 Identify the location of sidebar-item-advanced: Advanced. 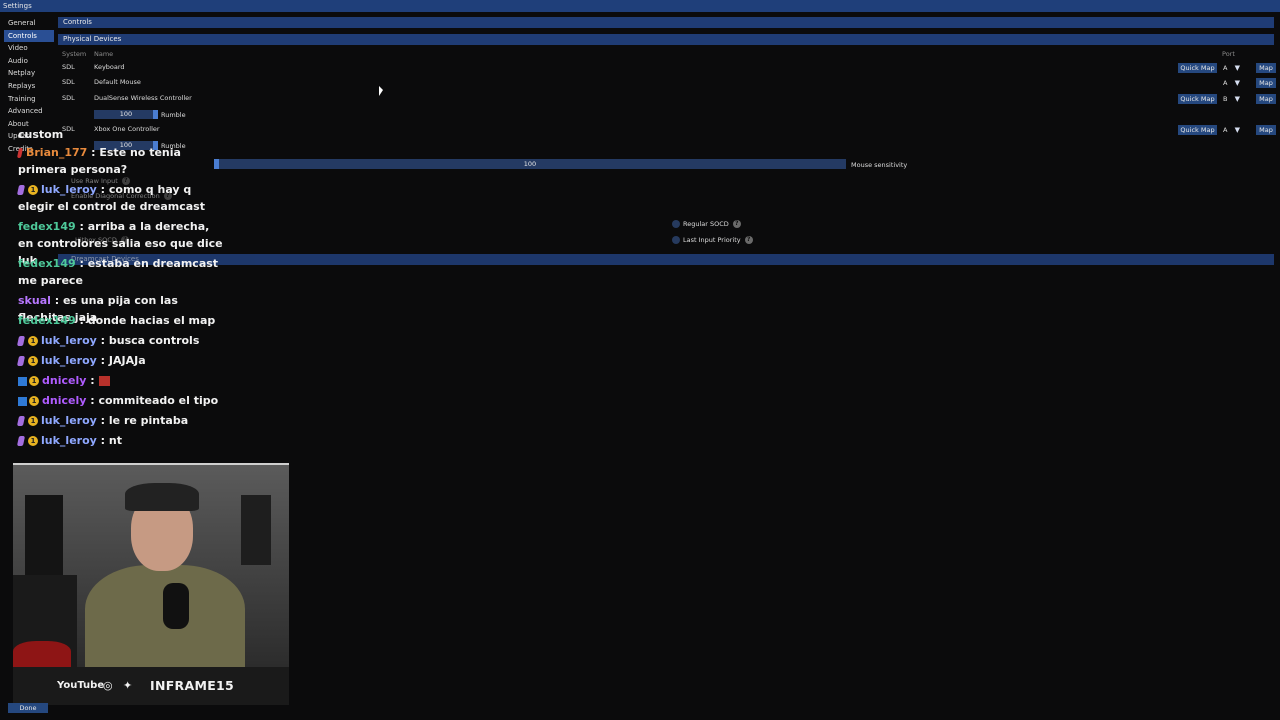
(29, 111).